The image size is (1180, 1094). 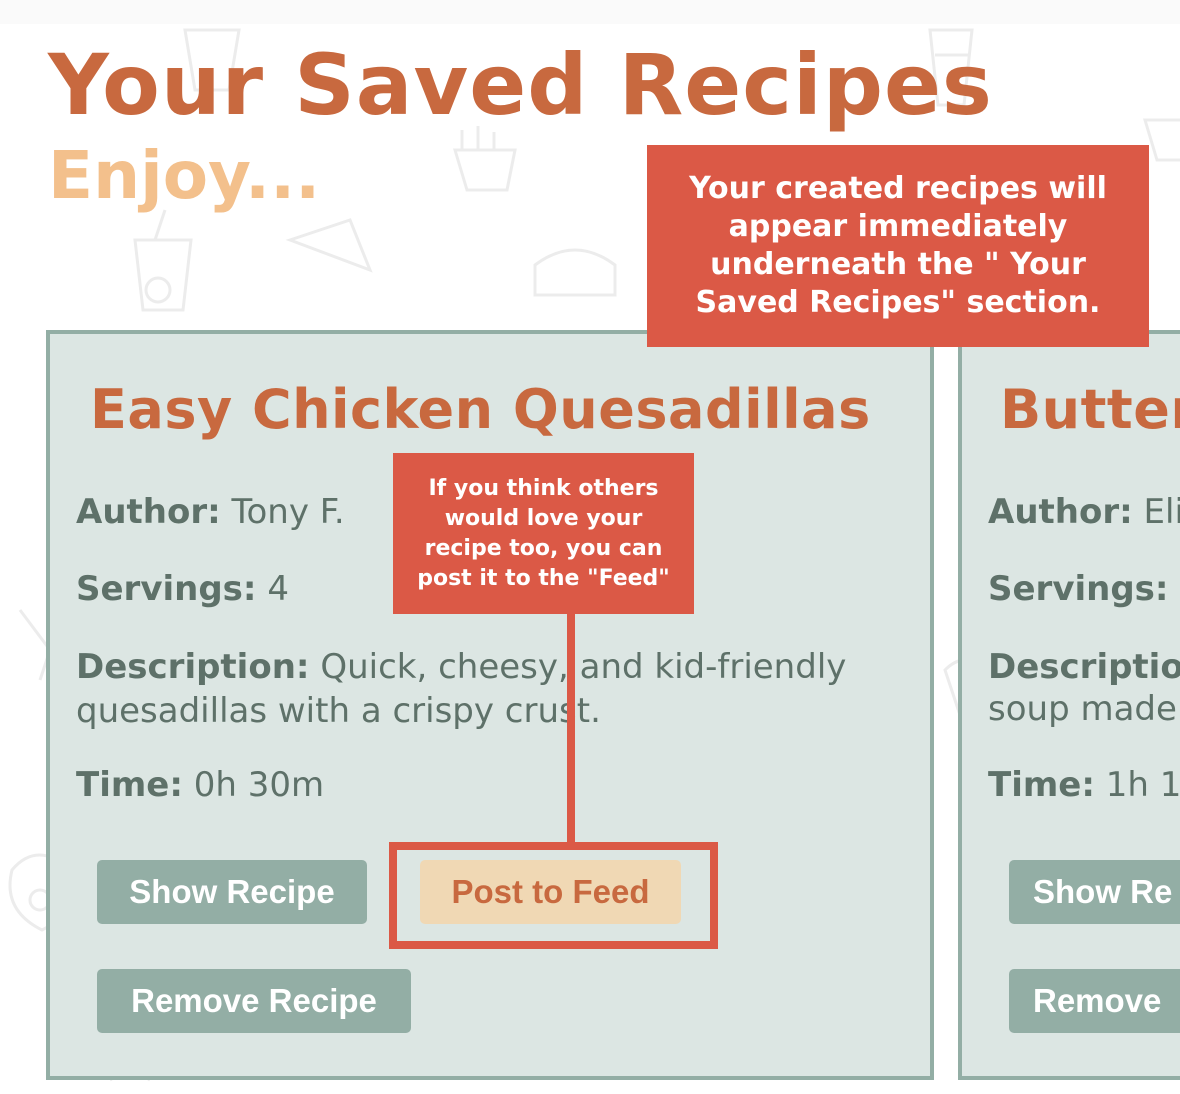 I want to click on description-label: Description:, so click(x=193, y=667).